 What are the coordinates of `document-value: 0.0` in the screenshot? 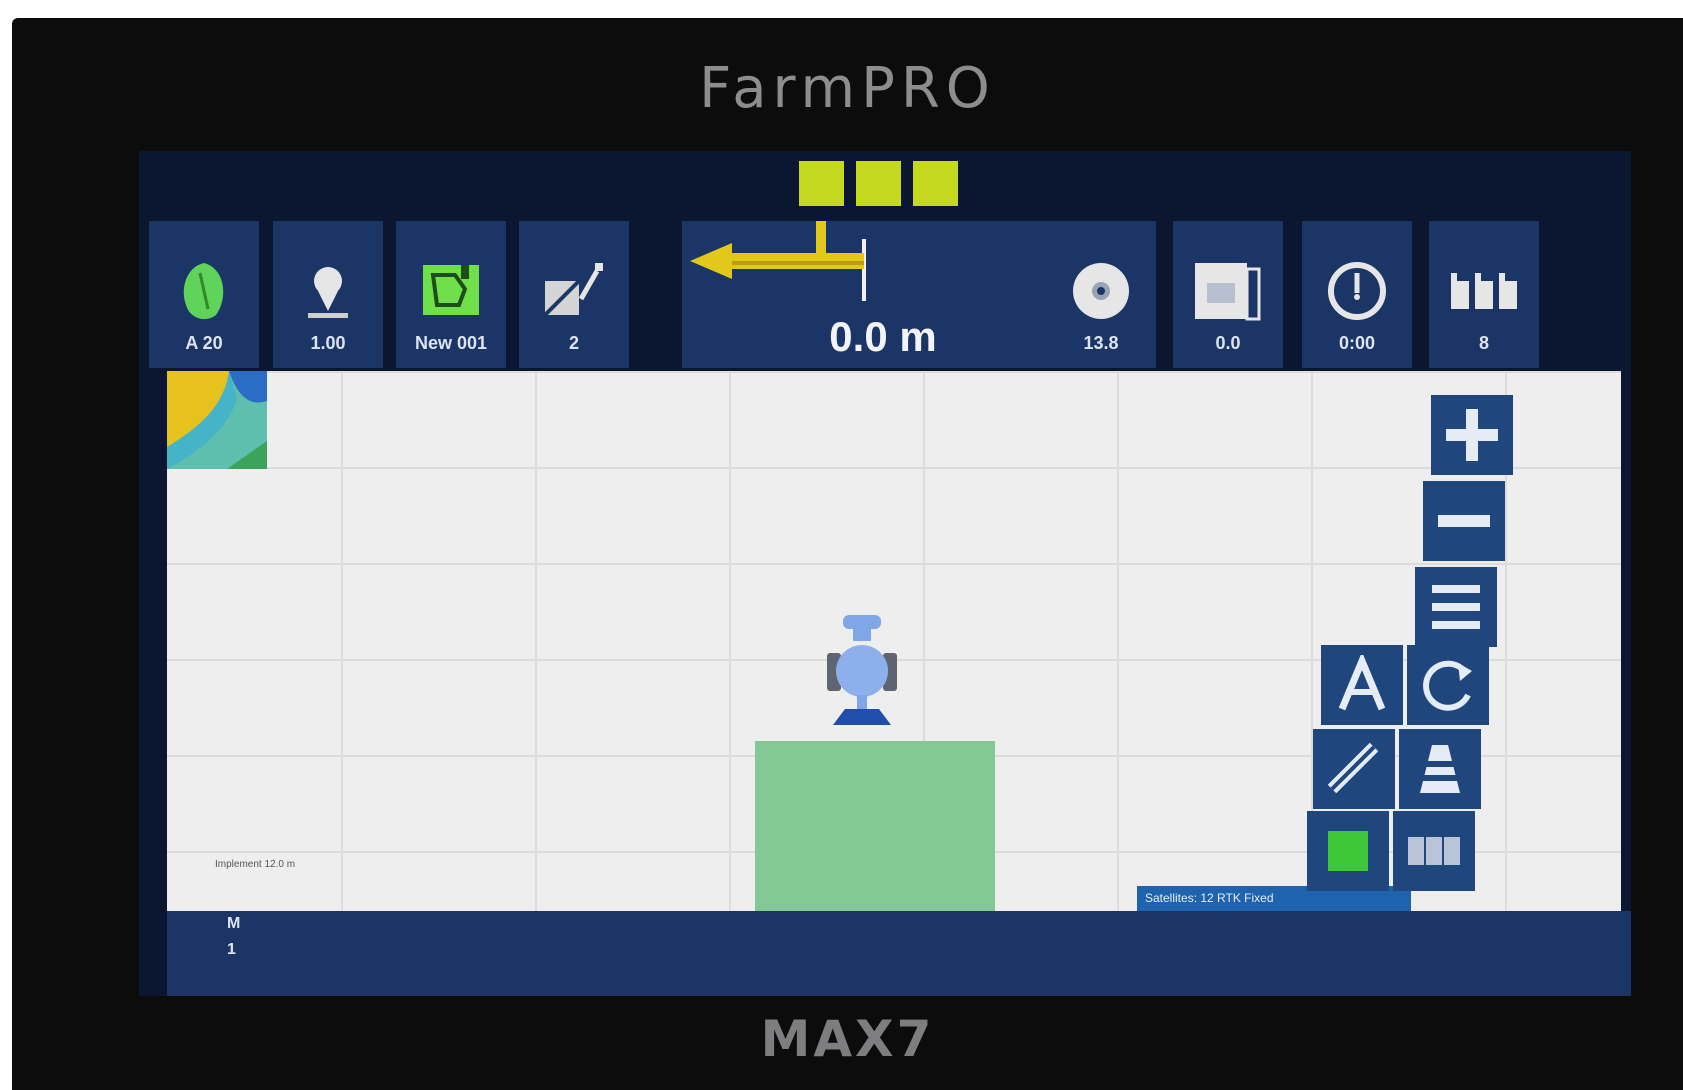 It's located at (1228, 343).